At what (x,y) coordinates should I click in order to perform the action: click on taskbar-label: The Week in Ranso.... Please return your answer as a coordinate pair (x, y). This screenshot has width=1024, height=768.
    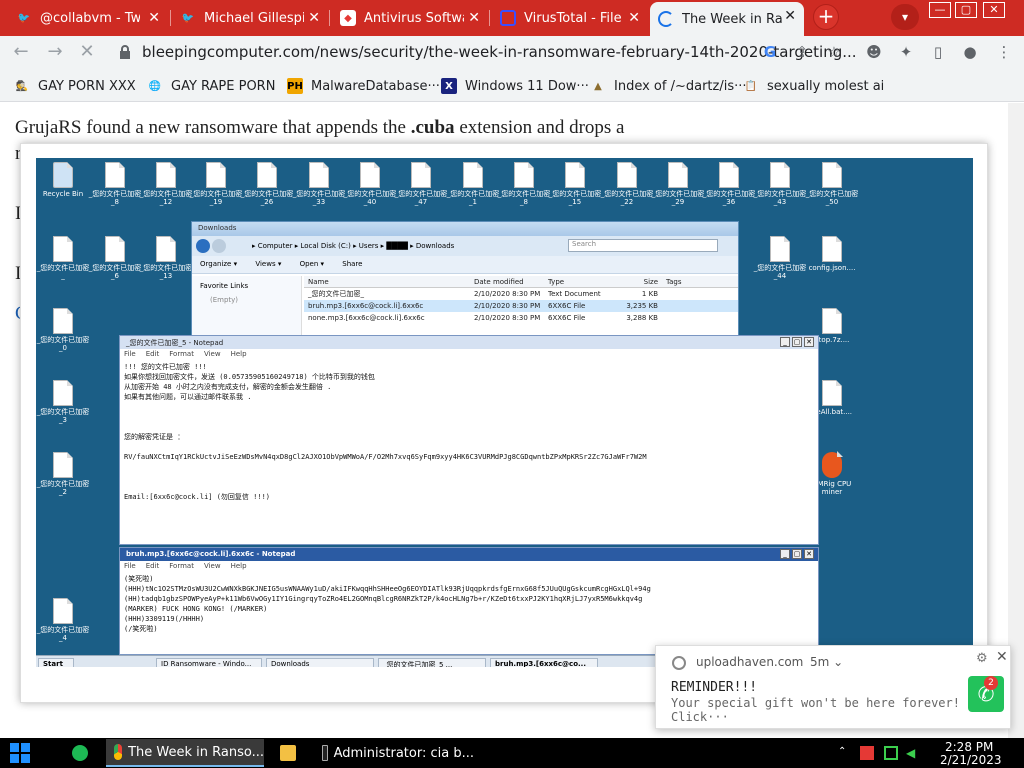
    Looking at the image, I should click on (196, 752).